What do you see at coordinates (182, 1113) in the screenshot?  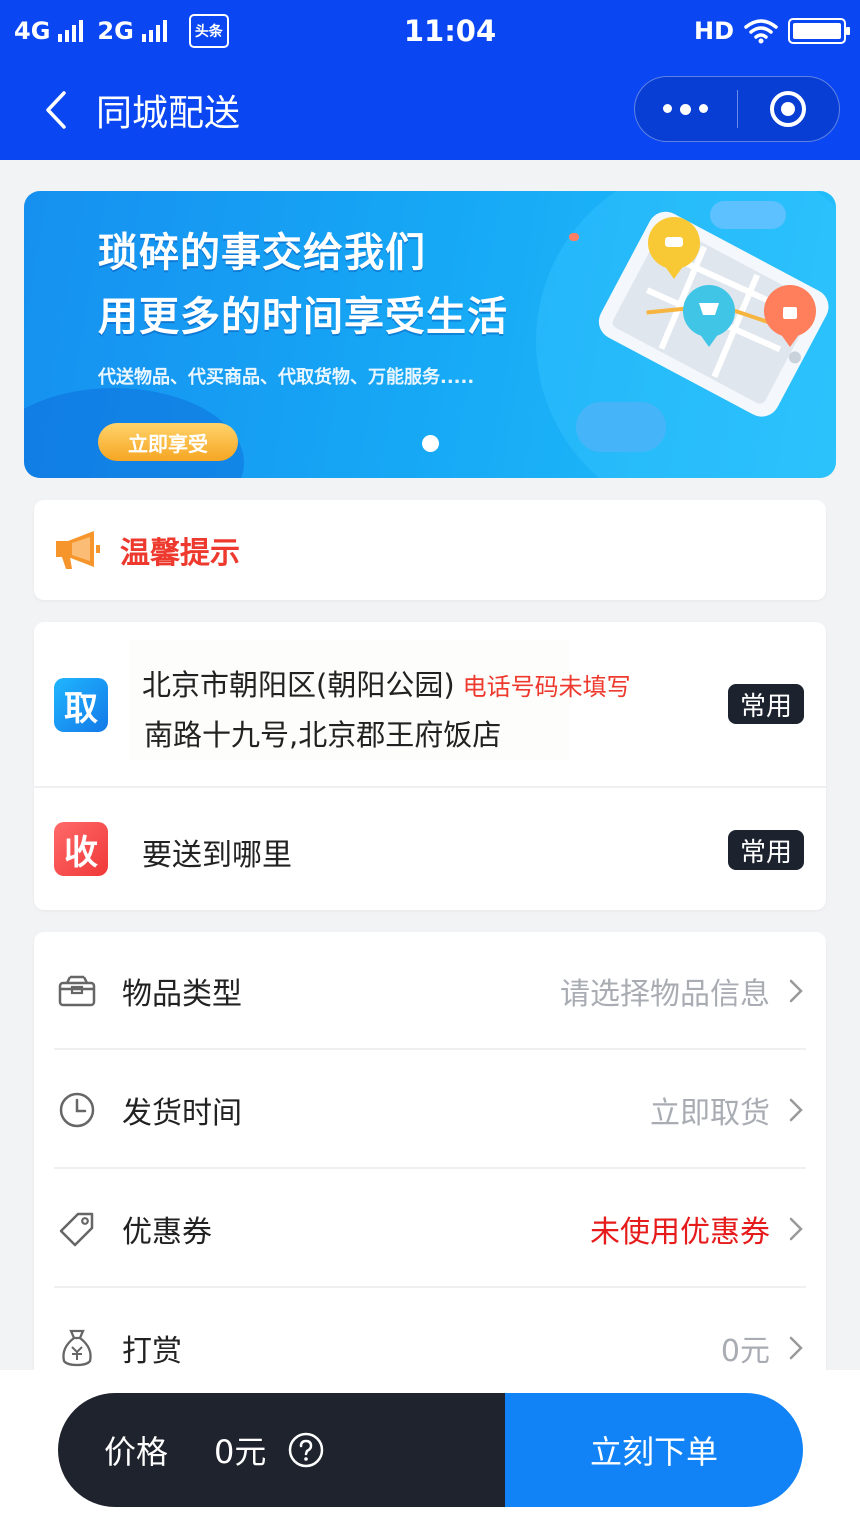 I see `option-label: 发货时间` at bounding box center [182, 1113].